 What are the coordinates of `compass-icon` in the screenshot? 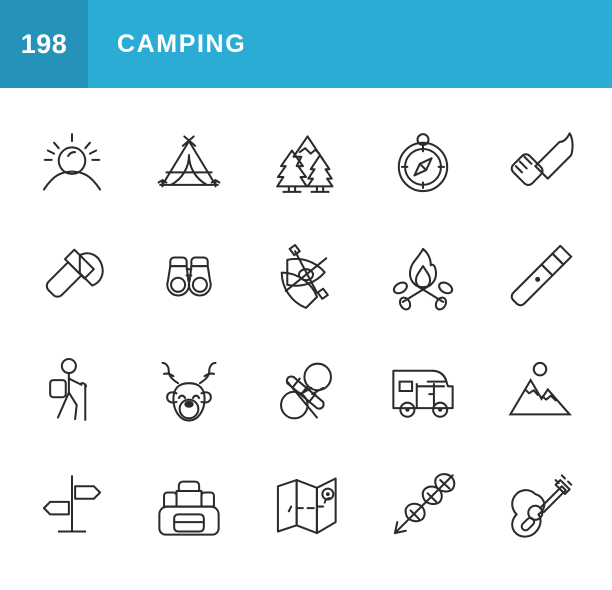 It's located at (423, 163).